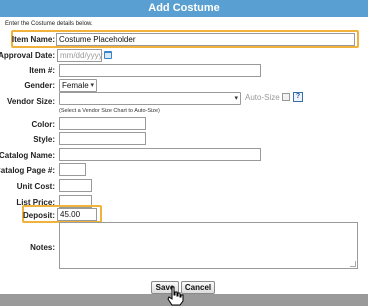 The image size is (368, 306). Describe the element at coordinates (175, 296) in the screenshot. I see `hand-cursor-icon` at that location.